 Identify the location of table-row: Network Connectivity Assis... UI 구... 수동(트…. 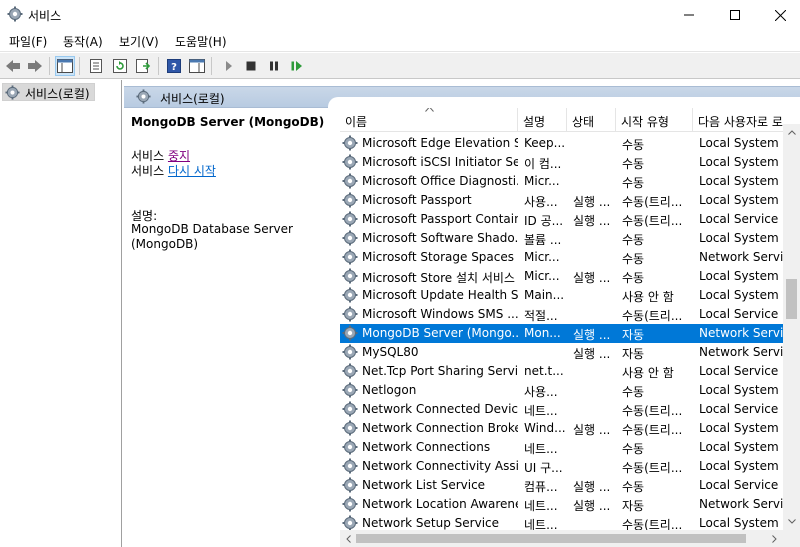
(570, 466).